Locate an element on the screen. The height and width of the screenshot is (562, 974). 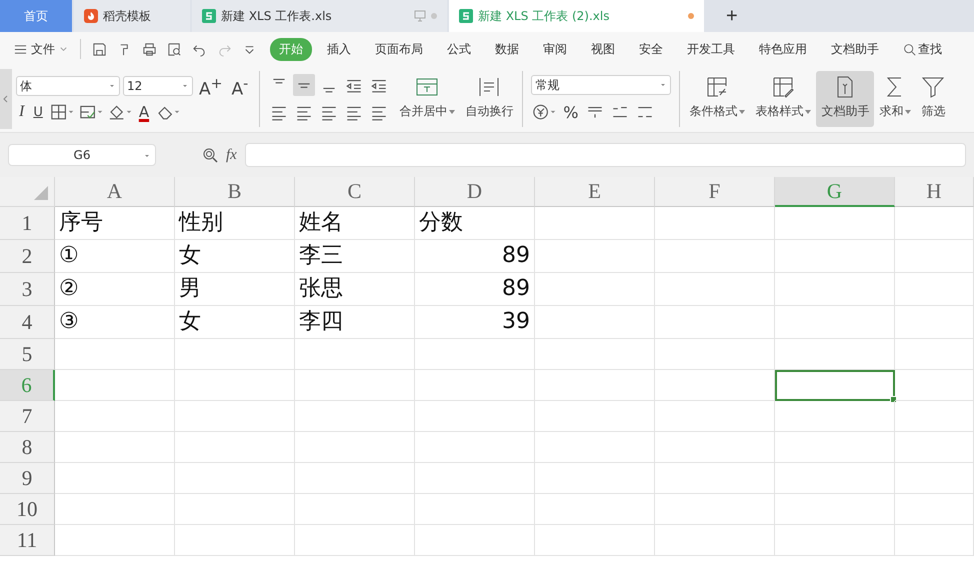
table-cell: ③ is located at coordinates (115, 322).